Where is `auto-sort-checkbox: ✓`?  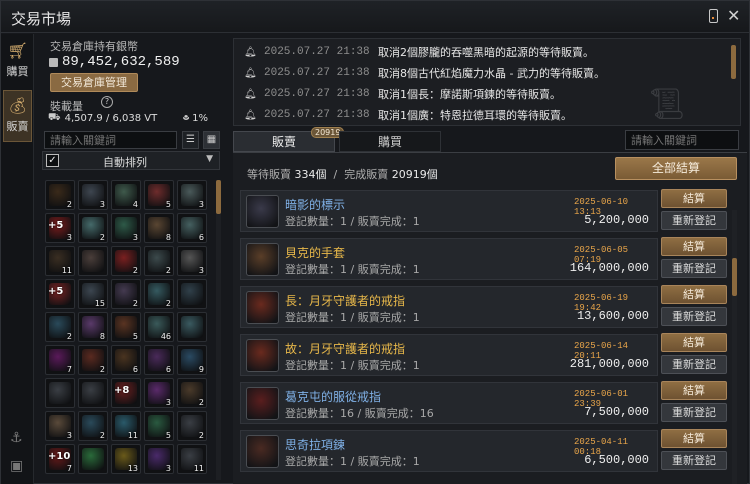
auto-sort-checkbox: ✓ is located at coordinates (52, 160).